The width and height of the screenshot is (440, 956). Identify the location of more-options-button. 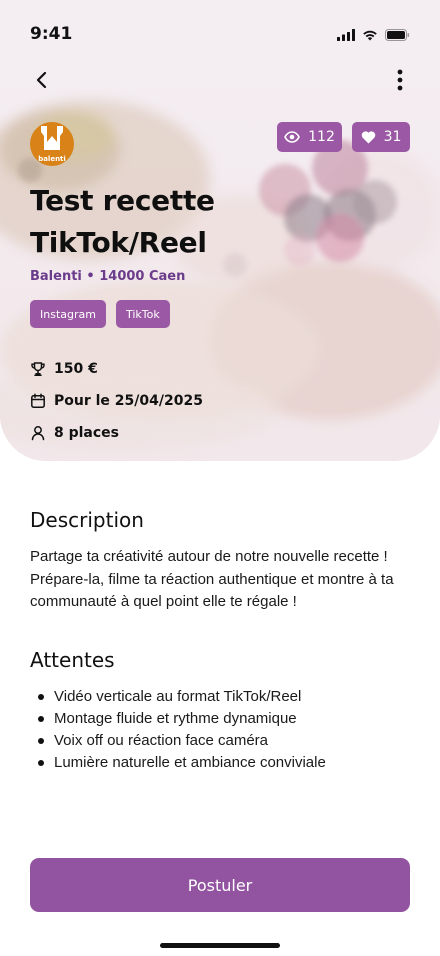
(400, 80).